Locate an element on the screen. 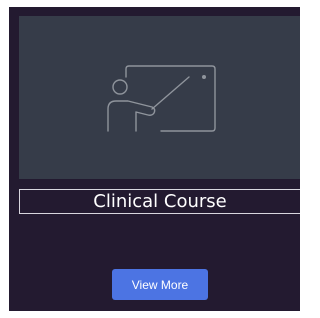  teacher-whiteboard-icon is located at coordinates (161, 98).